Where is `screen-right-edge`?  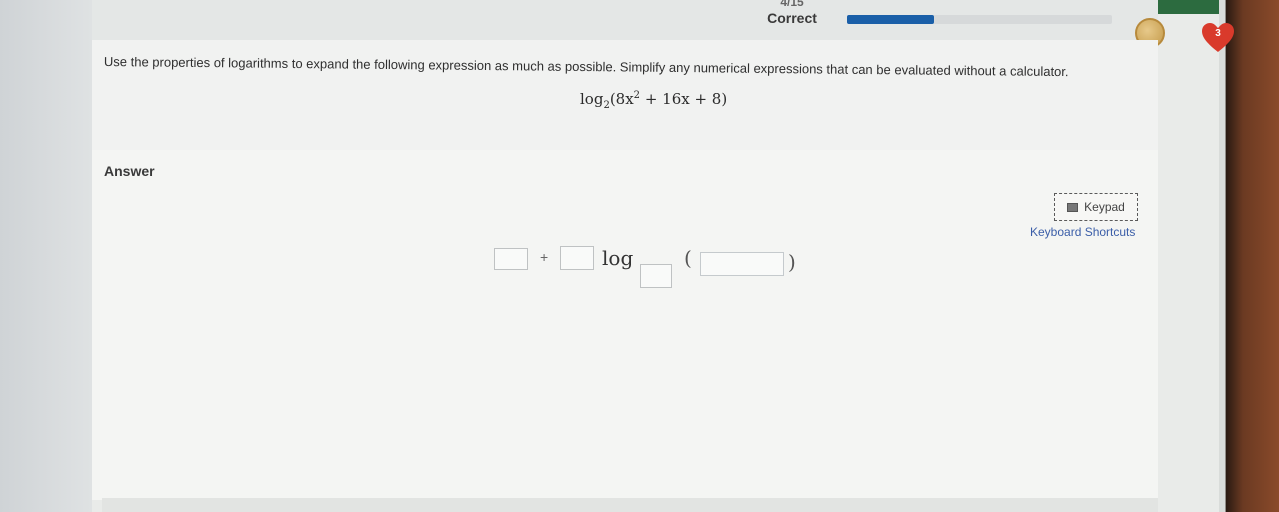 screen-right-edge is located at coordinates (1249, 256).